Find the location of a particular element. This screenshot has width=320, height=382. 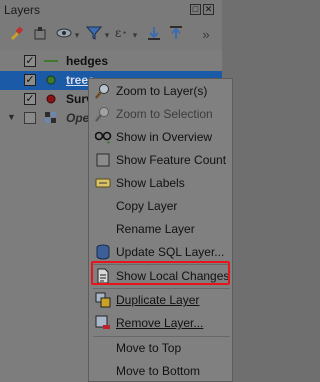

red-point-symbol-icon is located at coordinates (51, 99).